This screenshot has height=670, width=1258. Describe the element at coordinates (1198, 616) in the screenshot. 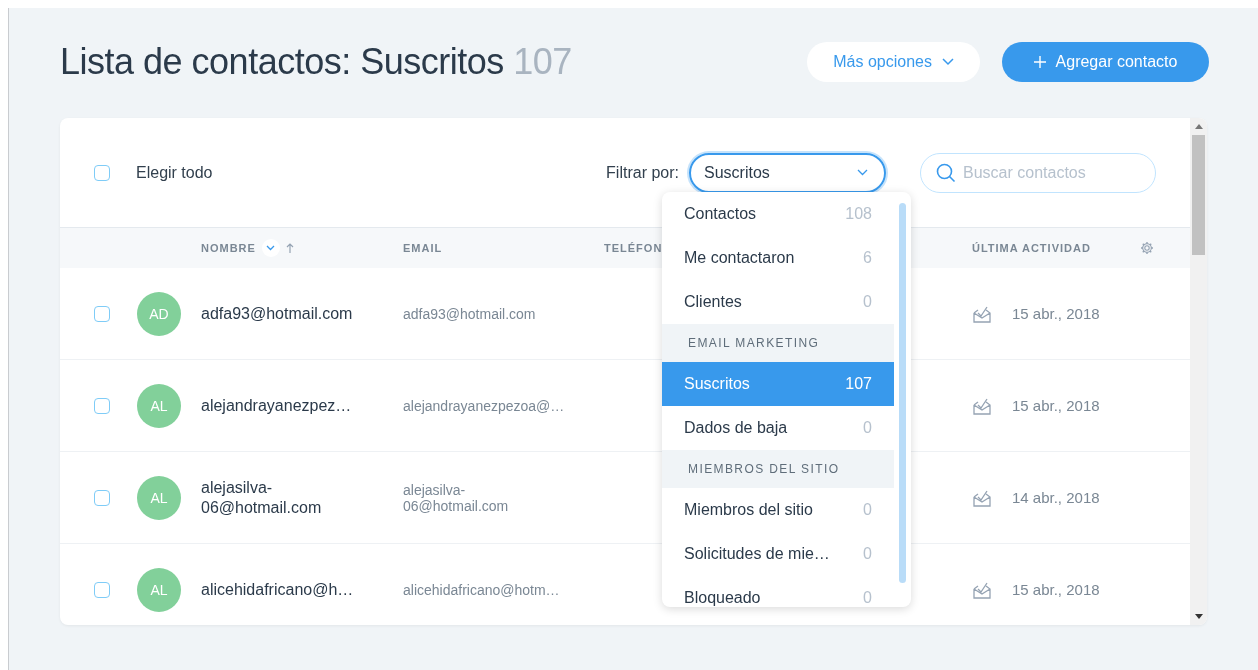

I see `scroll-down-arrow-icon` at that location.